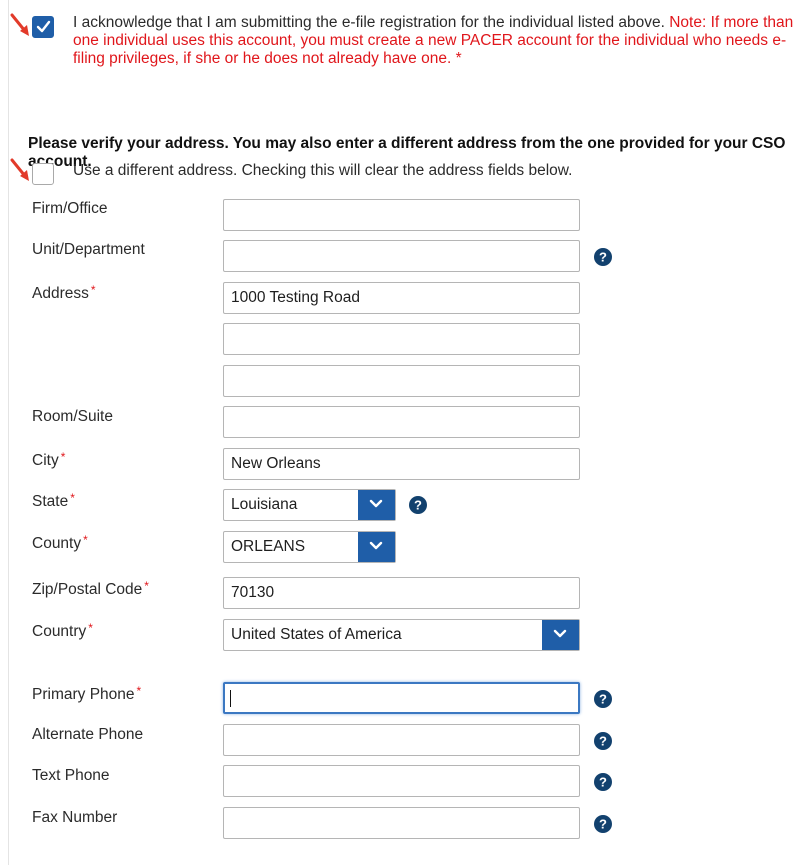 This screenshot has height=865, width=810. Describe the element at coordinates (60, 542) in the screenshot. I see `county-label: County *` at that location.